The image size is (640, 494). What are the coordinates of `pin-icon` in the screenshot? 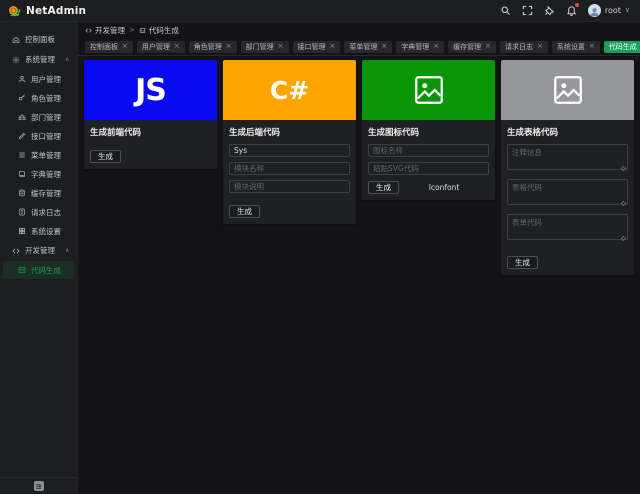 It's located at (549, 10).